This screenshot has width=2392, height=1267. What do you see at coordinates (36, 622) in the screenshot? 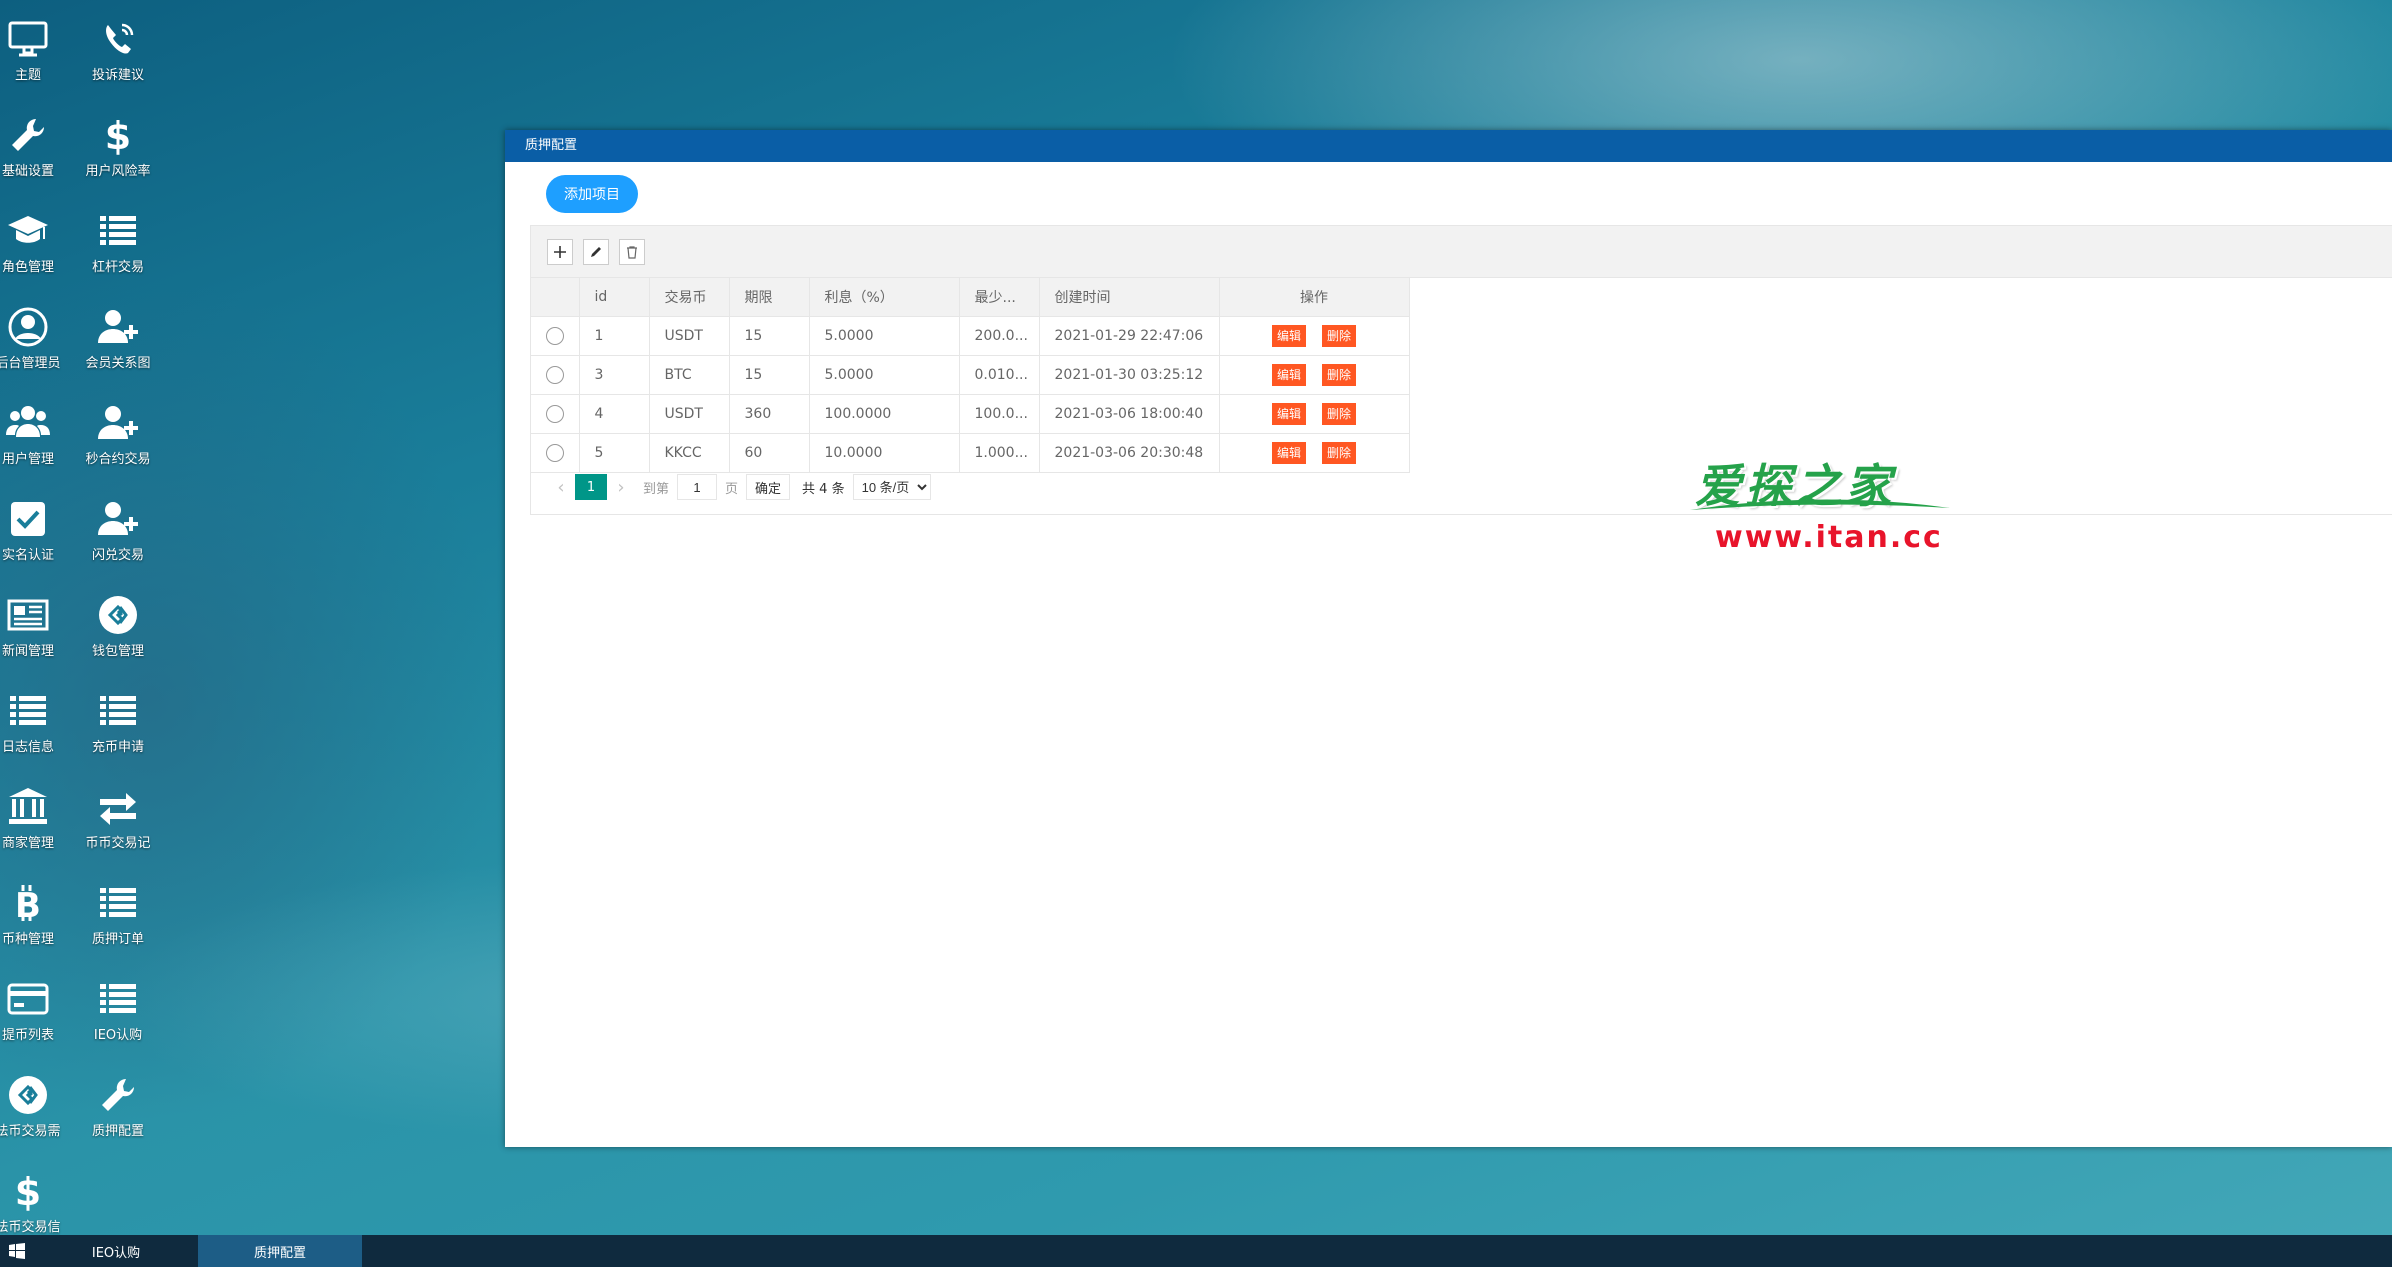
I see `desktop-shortcut: 新闻管理` at bounding box center [36, 622].